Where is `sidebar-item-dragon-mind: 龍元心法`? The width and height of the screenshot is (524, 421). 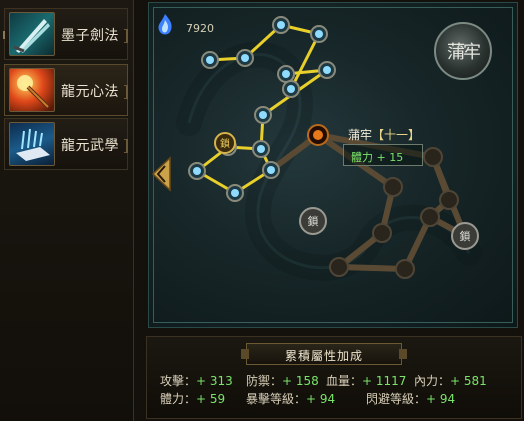
sidebar-item-dragon-mind: 龍元心法 is located at coordinates (66, 90).